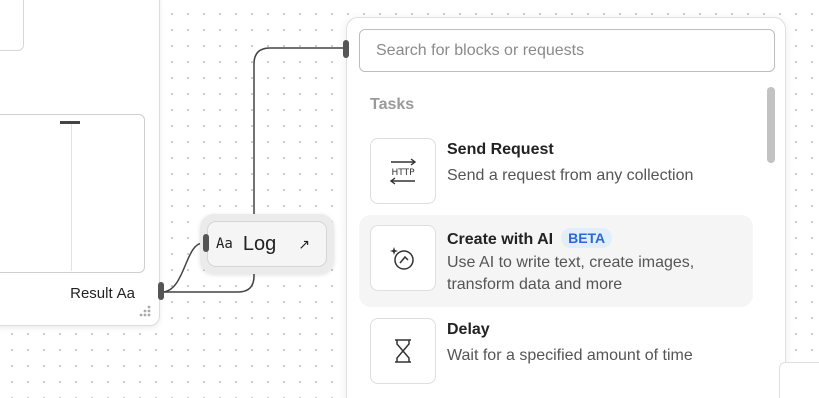 The height and width of the screenshot is (398, 819). Describe the element at coordinates (161, 291) in the screenshot. I see `result-output-port` at that location.